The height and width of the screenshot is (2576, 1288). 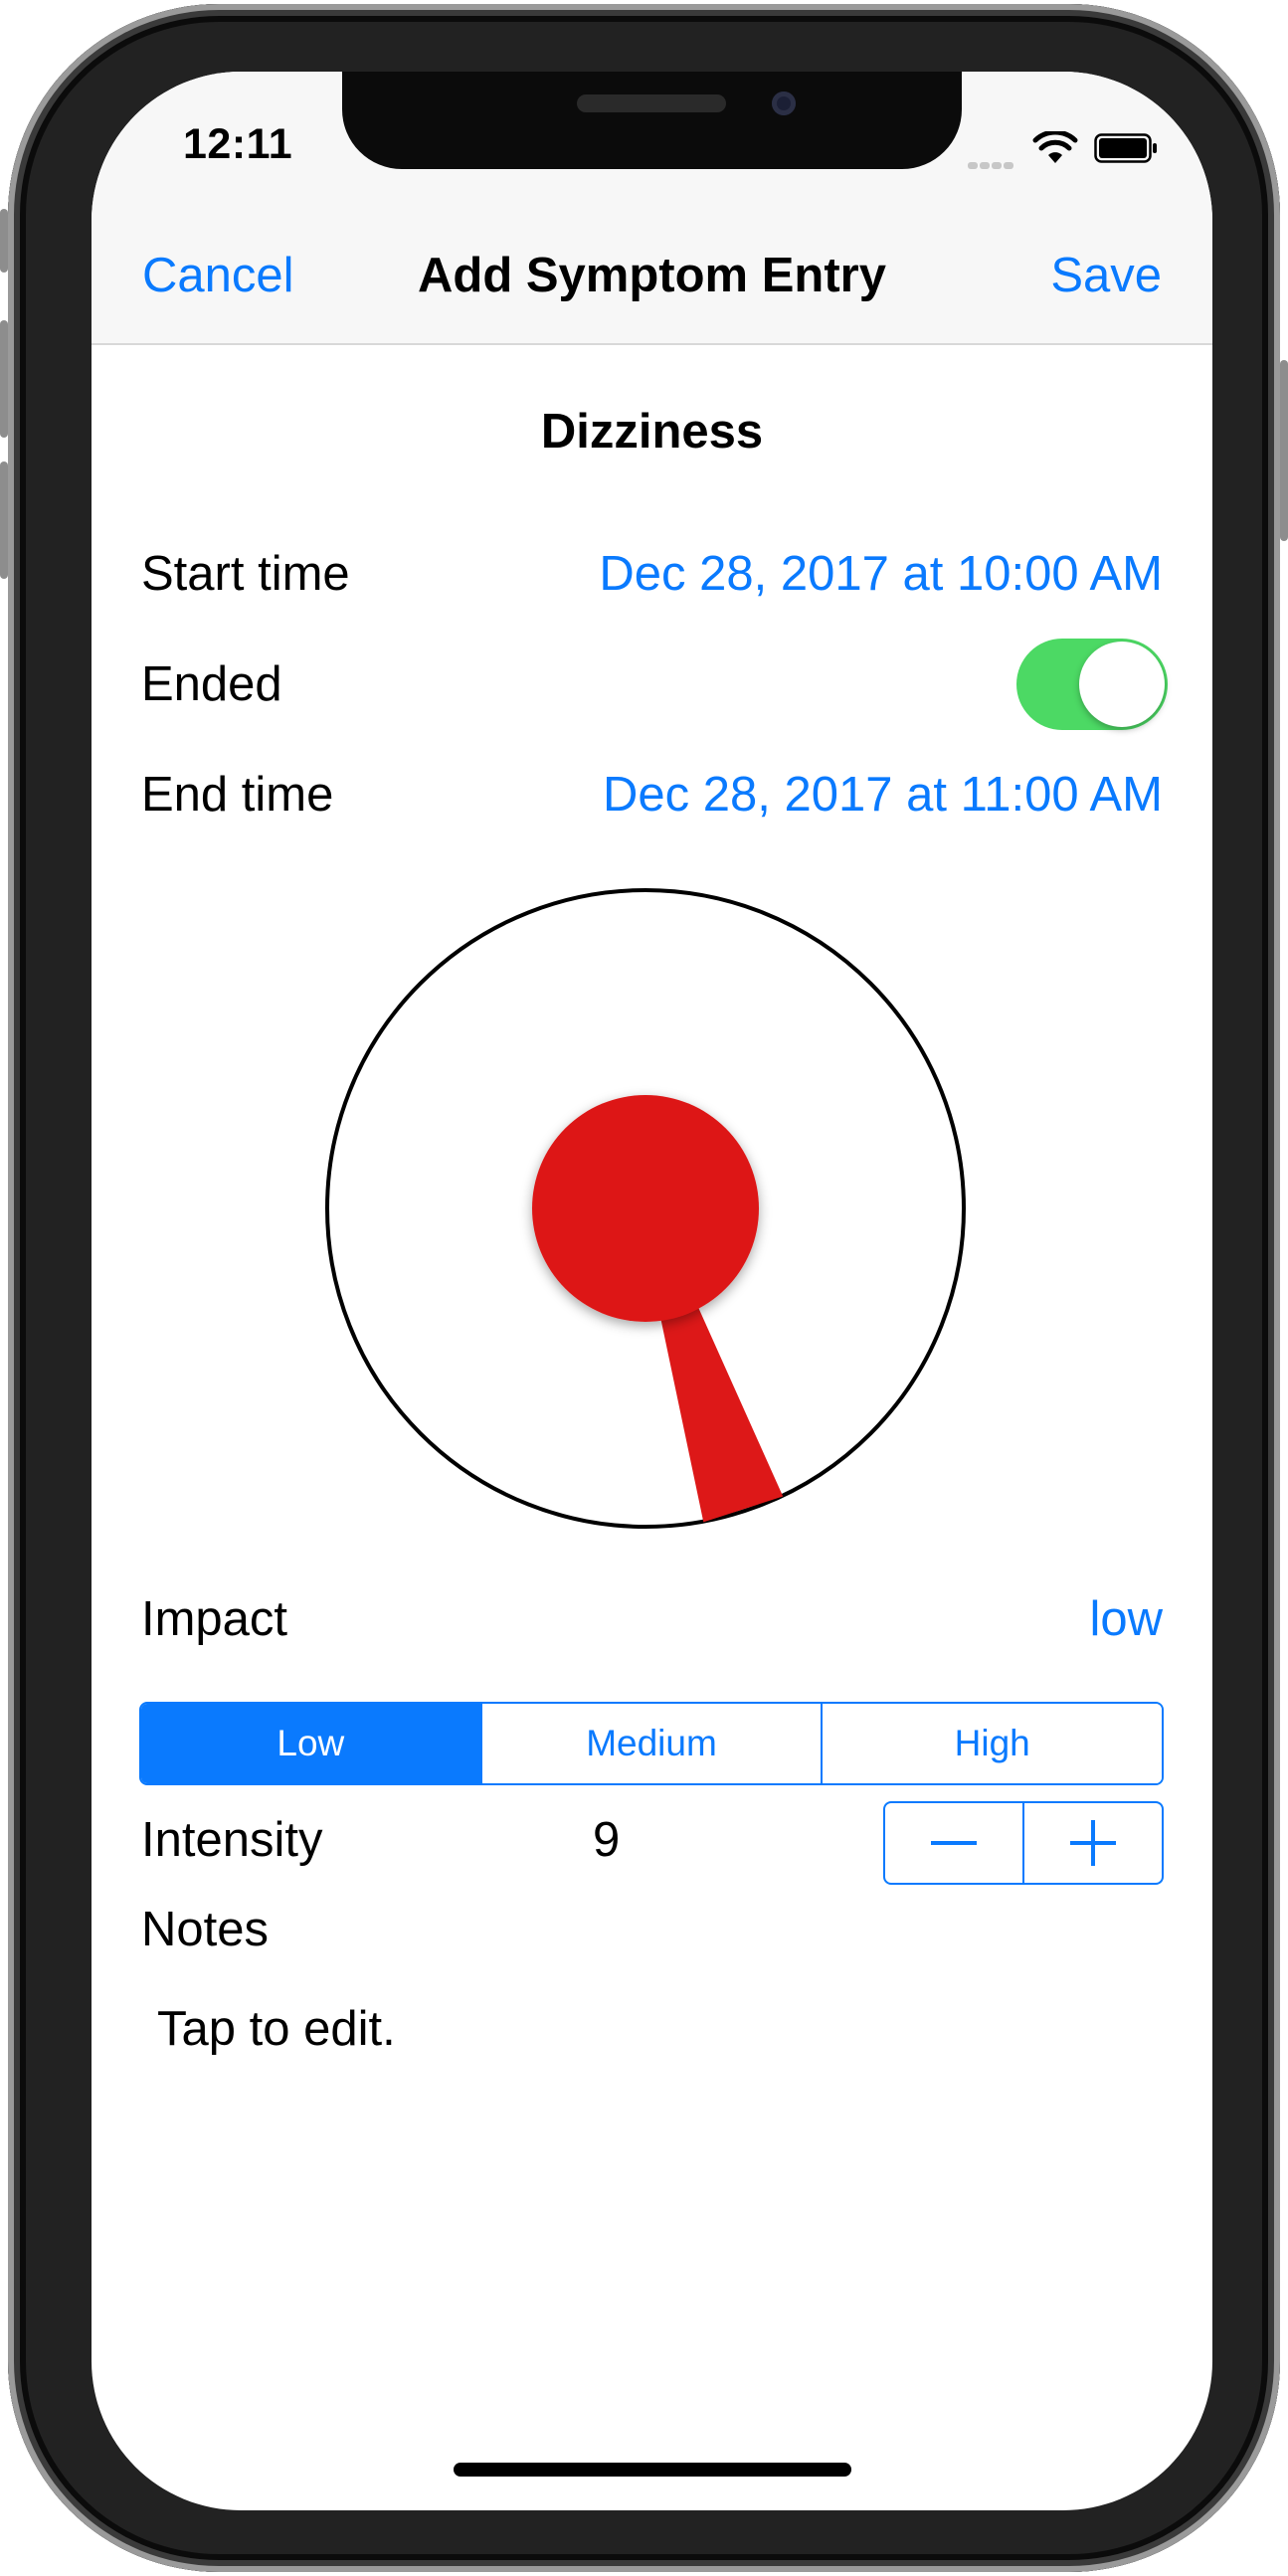 I want to click on wifi-icon, so click(x=1055, y=147).